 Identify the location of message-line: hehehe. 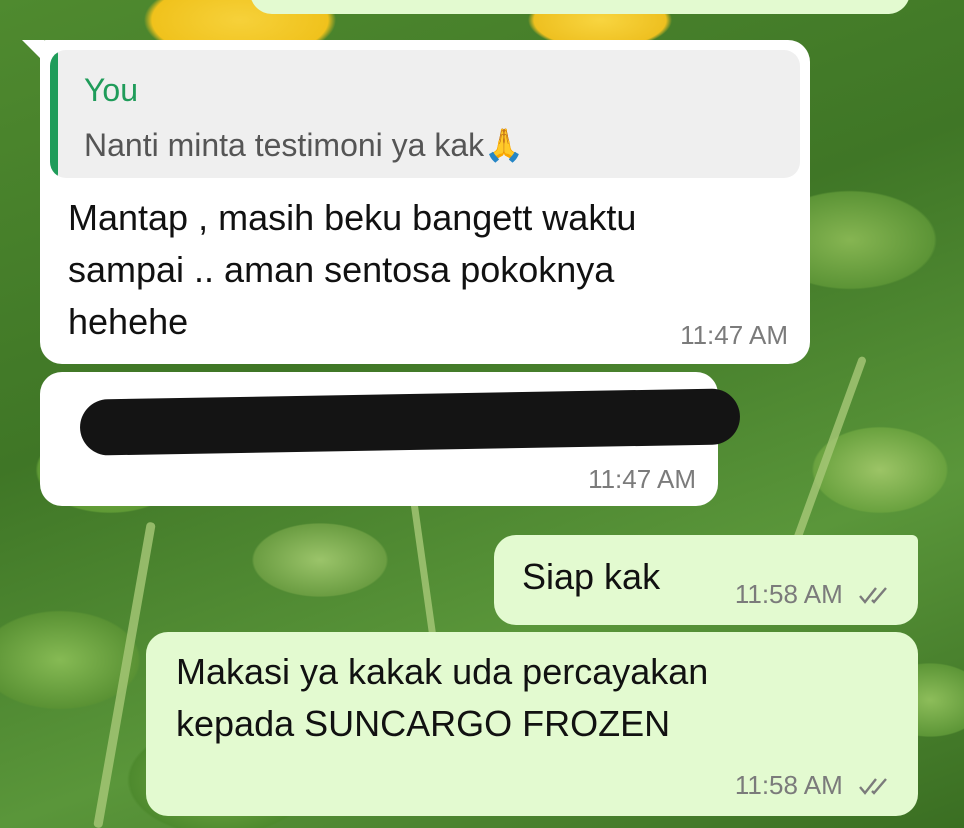
(128, 321).